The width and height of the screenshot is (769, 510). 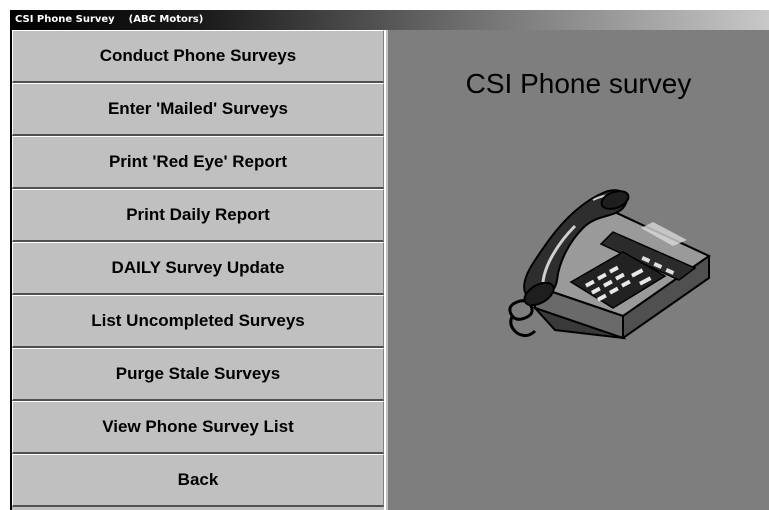 I want to click on daily-survey-update-button: DAILY Survey Update, so click(x=198, y=268).